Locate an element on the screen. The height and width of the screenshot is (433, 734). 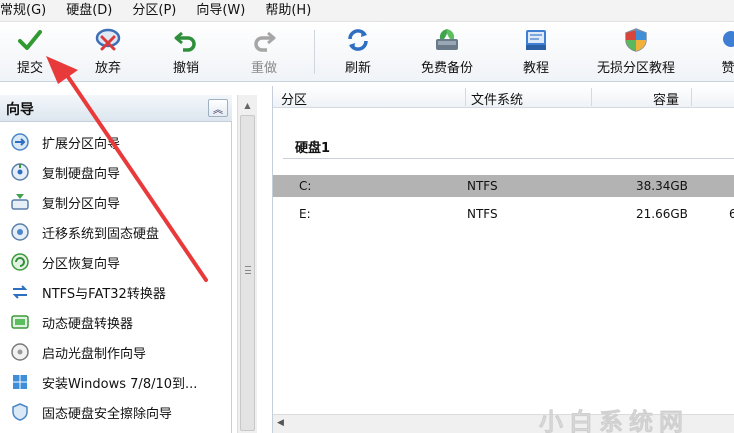
redo-icon is located at coordinates (264, 40).